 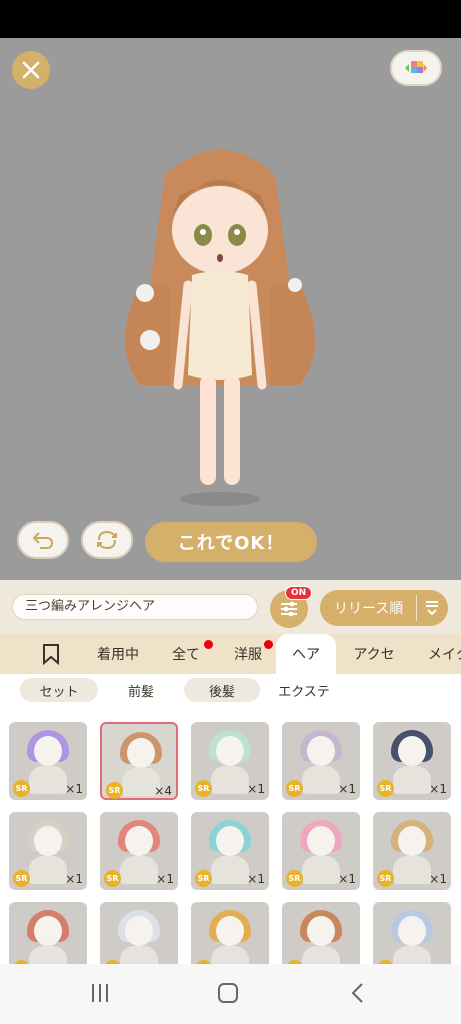 What do you see at coordinates (222, 690) in the screenshot?
I see `subtab-back-hair: 後髪` at bounding box center [222, 690].